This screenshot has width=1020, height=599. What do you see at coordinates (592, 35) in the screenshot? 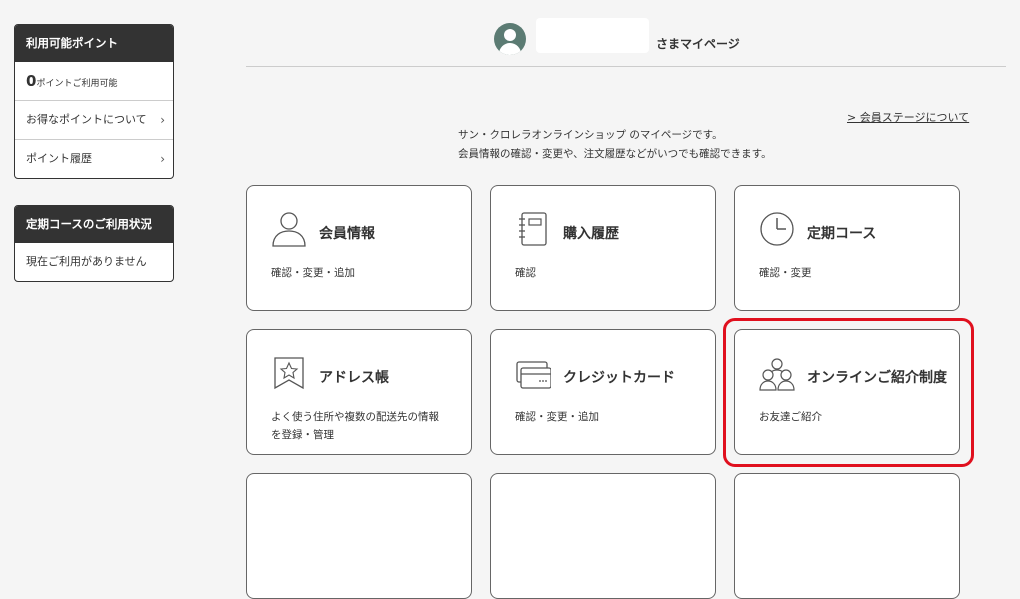
I see `user-name-redacted` at bounding box center [592, 35].